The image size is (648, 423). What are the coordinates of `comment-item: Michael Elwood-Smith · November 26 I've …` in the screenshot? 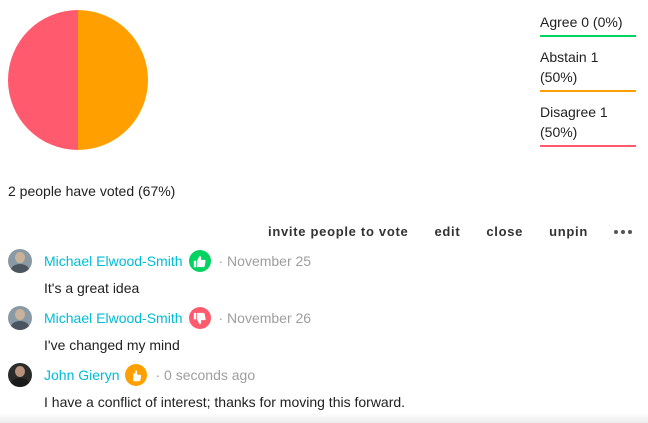 It's located at (323, 329).